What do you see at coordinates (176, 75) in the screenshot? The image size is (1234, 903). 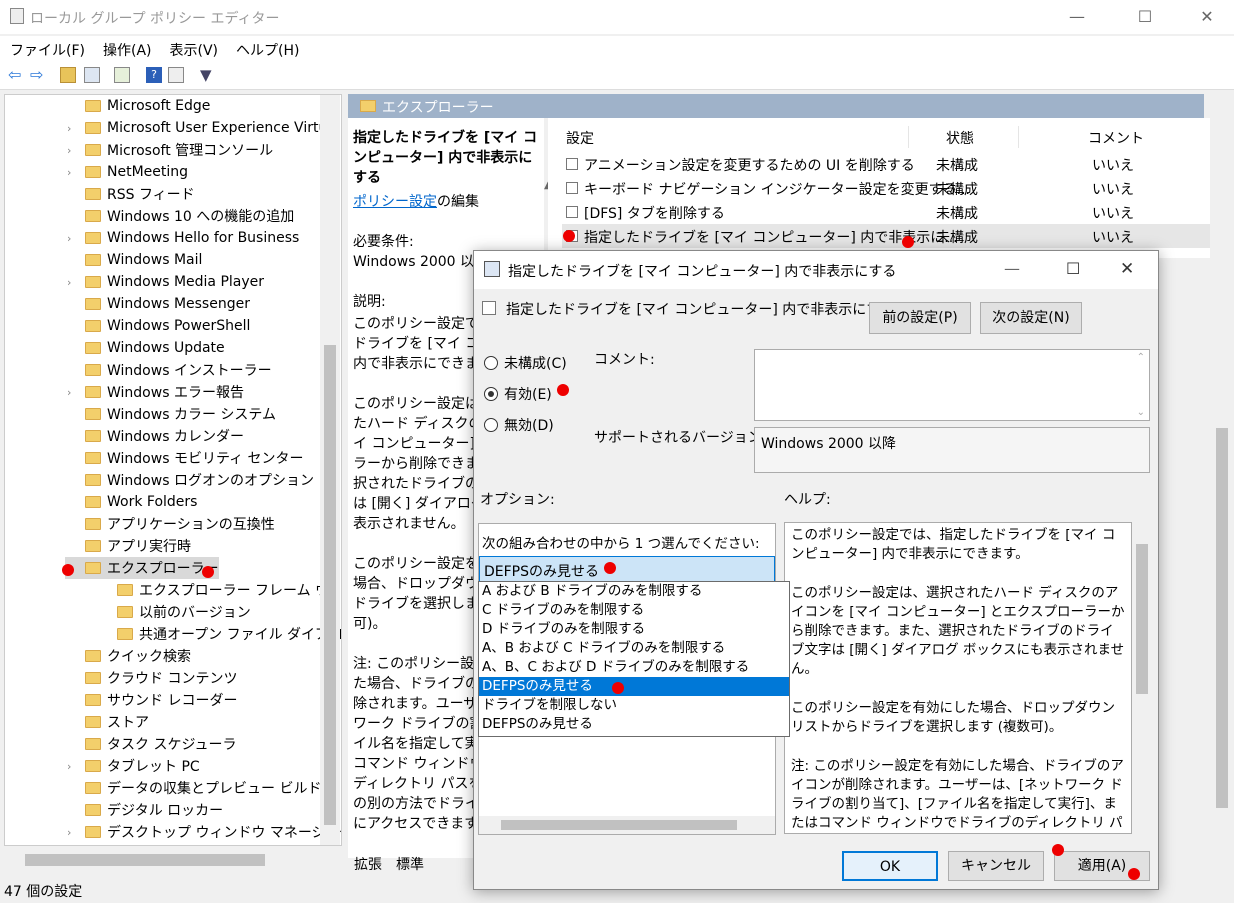 I see `properties-icon` at bounding box center [176, 75].